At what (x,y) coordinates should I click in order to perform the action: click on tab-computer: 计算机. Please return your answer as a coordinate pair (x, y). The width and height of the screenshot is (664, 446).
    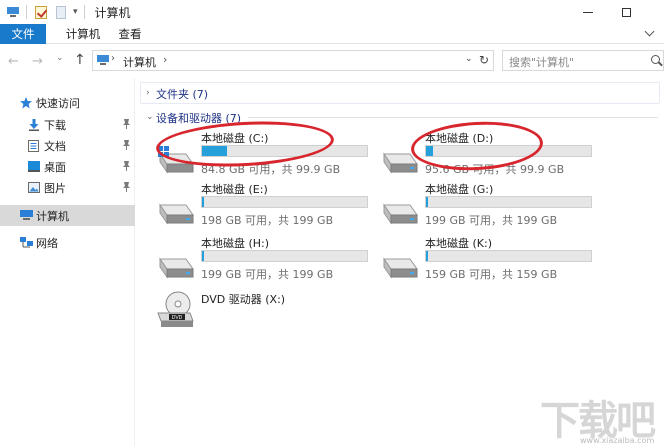
    Looking at the image, I should click on (83, 34).